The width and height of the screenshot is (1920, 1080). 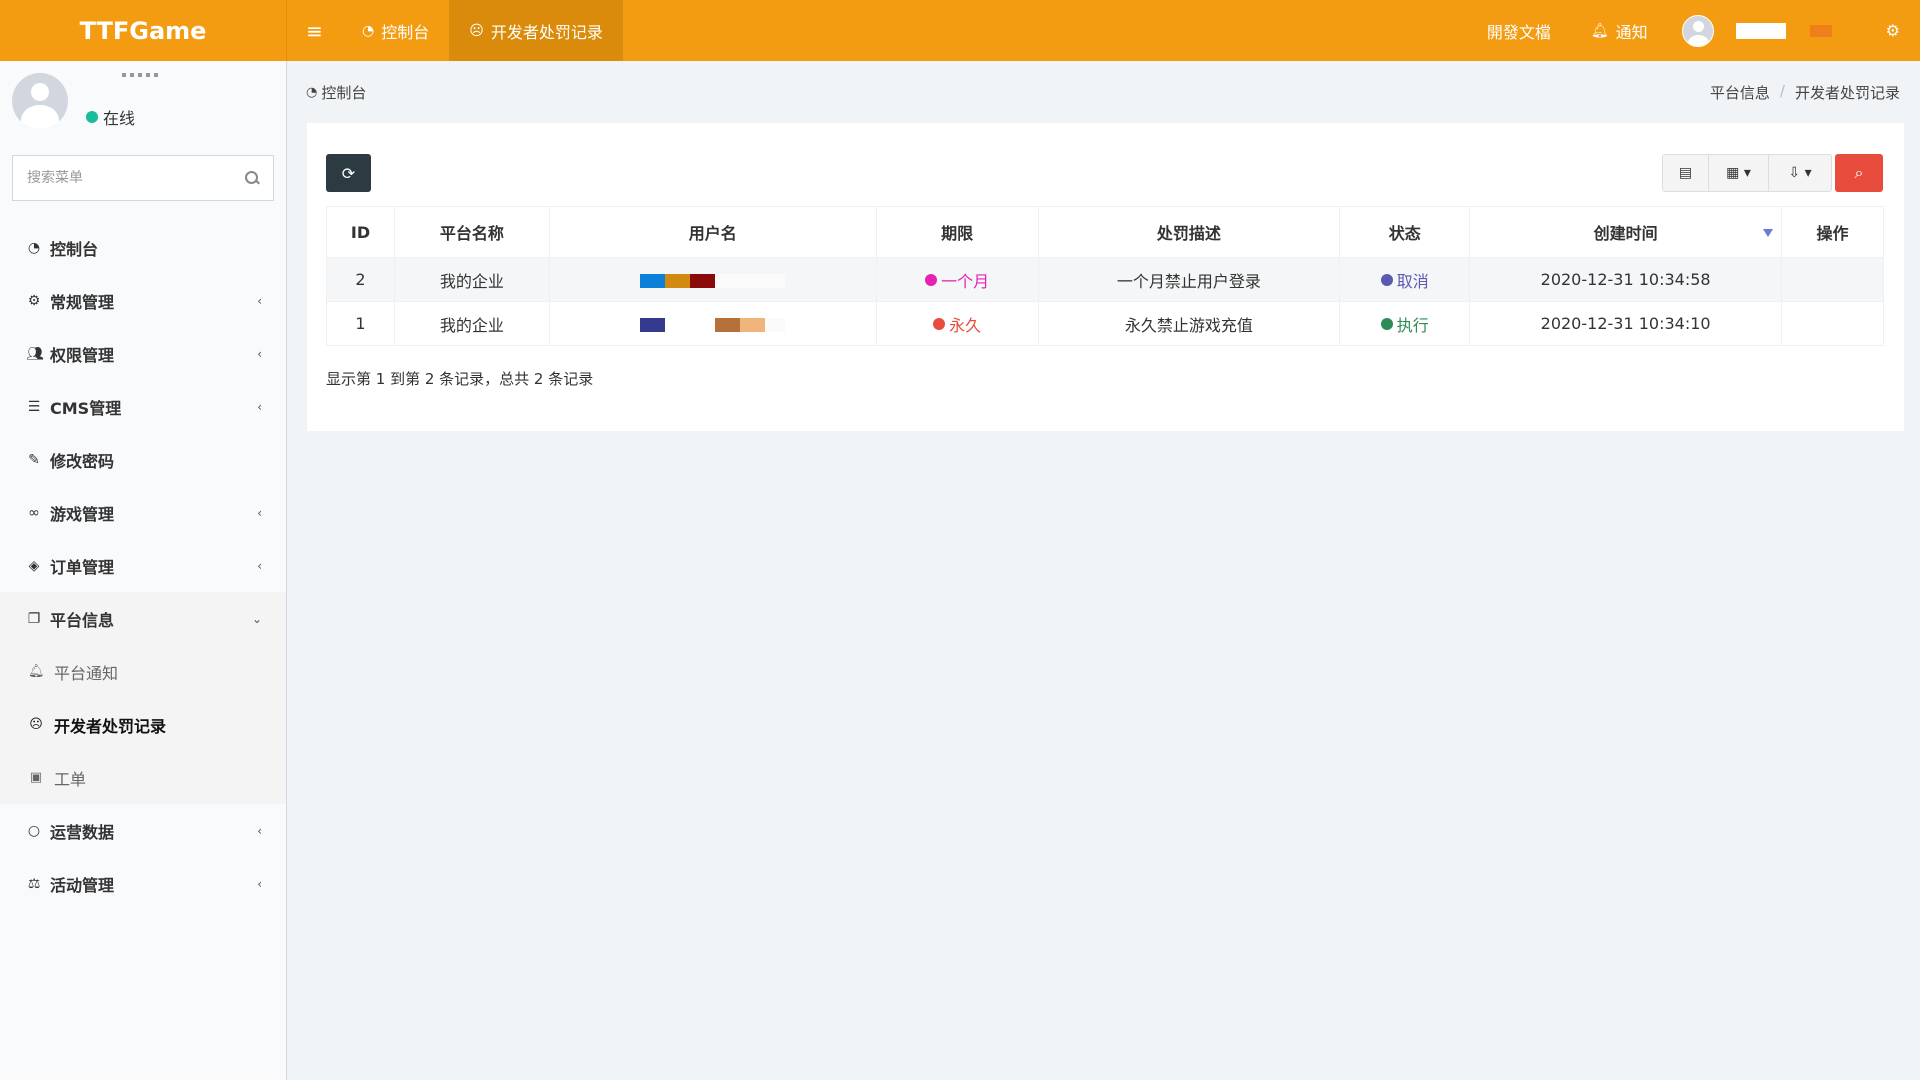 I want to click on status-badge: 执行, so click(x=1404, y=324).